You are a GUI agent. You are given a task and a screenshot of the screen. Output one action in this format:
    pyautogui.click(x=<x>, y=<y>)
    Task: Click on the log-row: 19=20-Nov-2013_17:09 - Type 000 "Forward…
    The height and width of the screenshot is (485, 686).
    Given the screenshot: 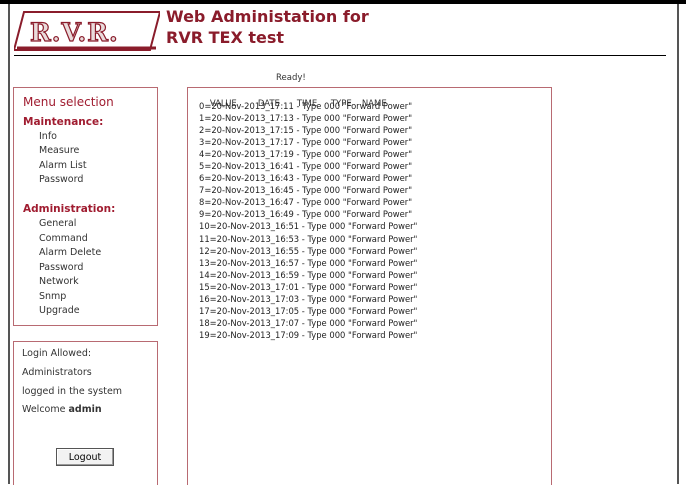 What is the action you would take?
    pyautogui.click(x=308, y=334)
    